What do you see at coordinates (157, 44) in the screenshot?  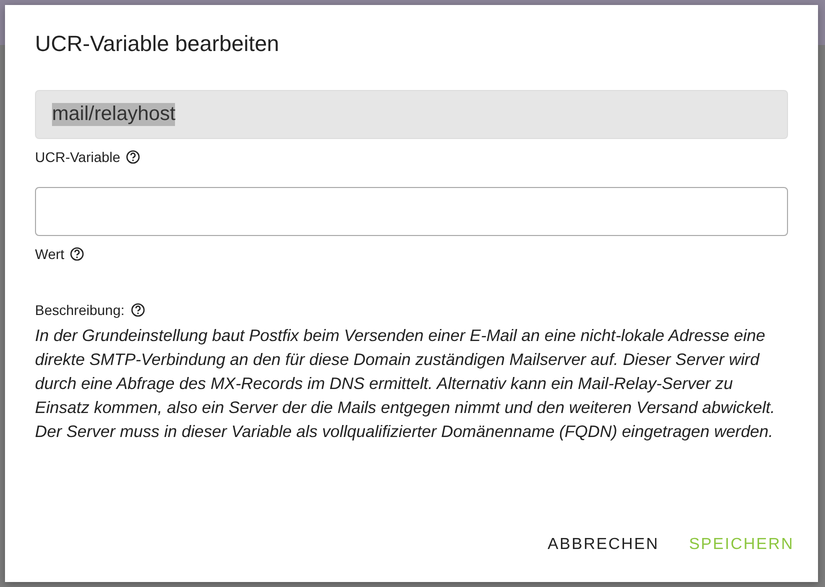 I see `dialog-title: UCR-Variable bearbeiten` at bounding box center [157, 44].